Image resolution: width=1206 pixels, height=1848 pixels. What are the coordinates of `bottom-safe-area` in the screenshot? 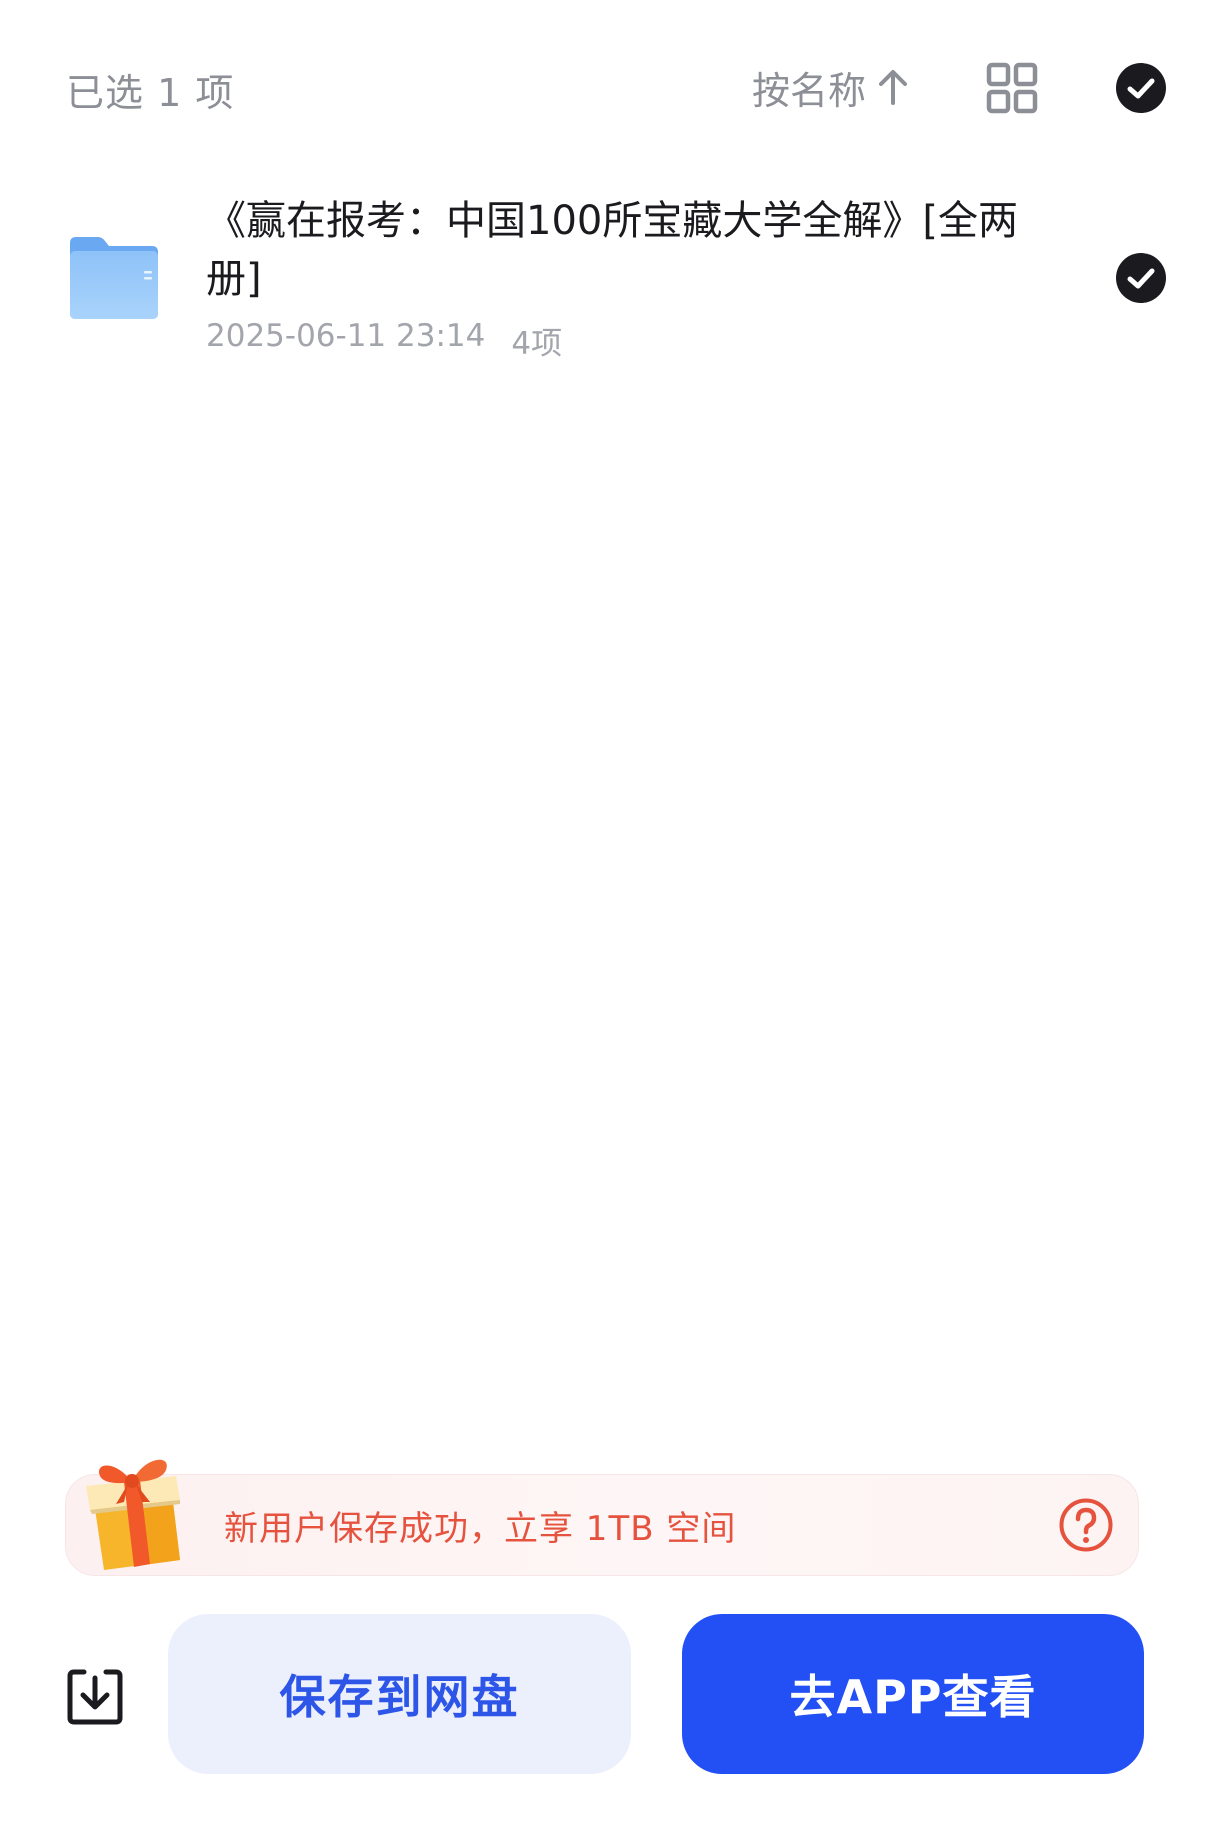 It's located at (603, 1824).